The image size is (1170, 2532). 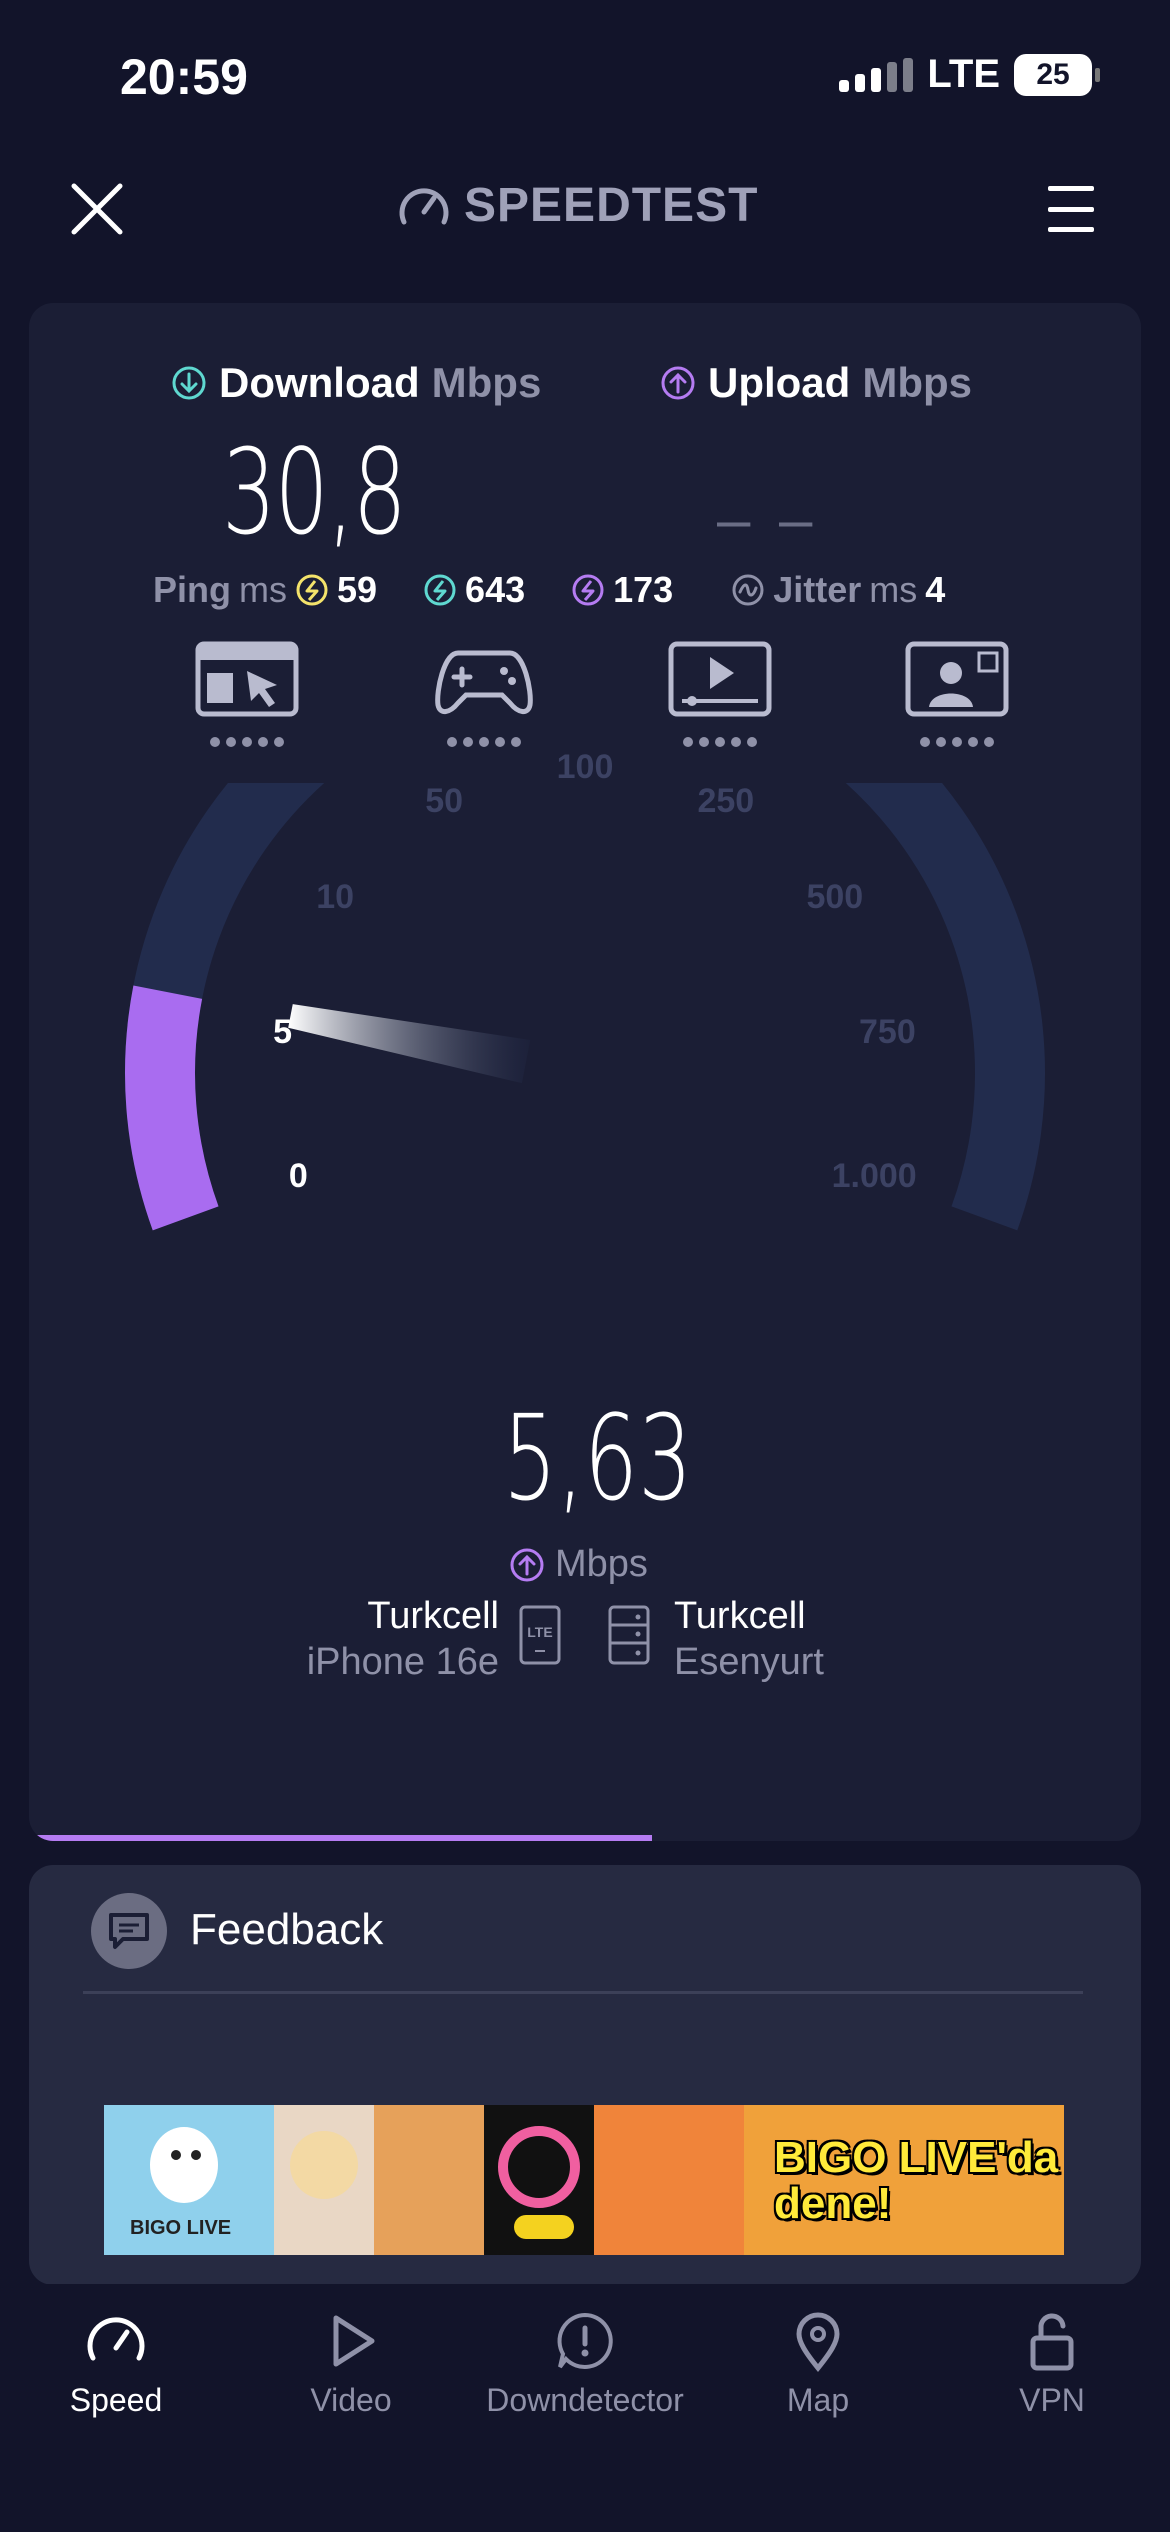 I want to click on ping-upload: 173, so click(x=622, y=590).